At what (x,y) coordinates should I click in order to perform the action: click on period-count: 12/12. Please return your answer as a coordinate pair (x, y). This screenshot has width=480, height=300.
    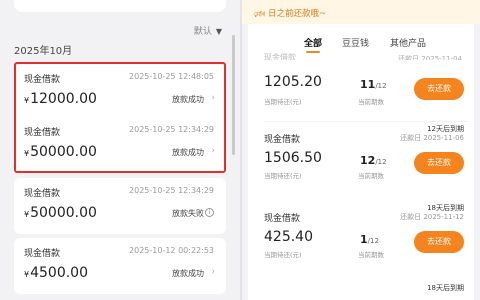
    Looking at the image, I should click on (373, 160).